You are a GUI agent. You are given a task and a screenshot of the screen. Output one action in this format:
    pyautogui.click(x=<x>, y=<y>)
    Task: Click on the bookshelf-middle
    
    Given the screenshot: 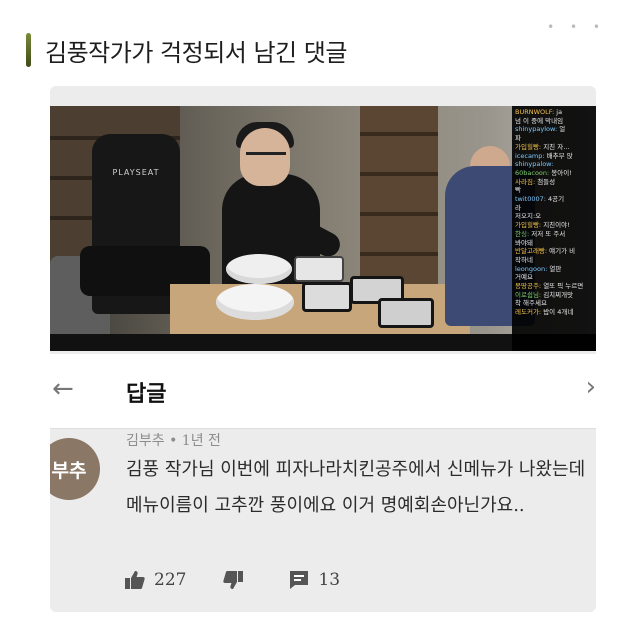 What is the action you would take?
    pyautogui.click(x=399, y=198)
    